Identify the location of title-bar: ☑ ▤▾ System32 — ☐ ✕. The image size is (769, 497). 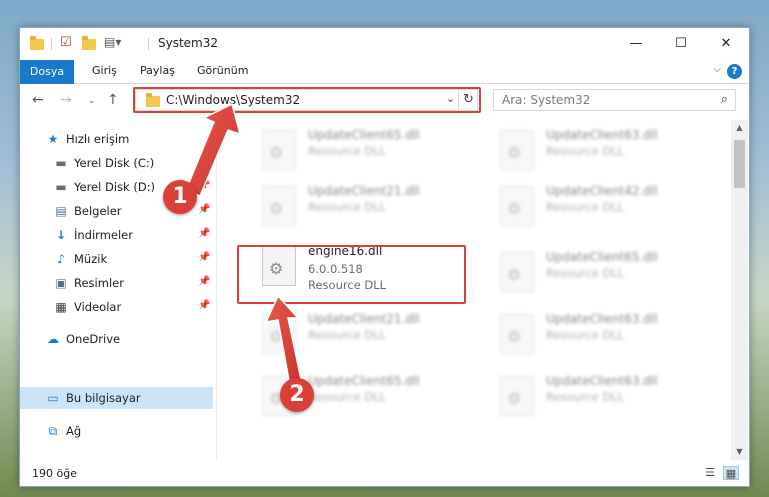
(384, 44).